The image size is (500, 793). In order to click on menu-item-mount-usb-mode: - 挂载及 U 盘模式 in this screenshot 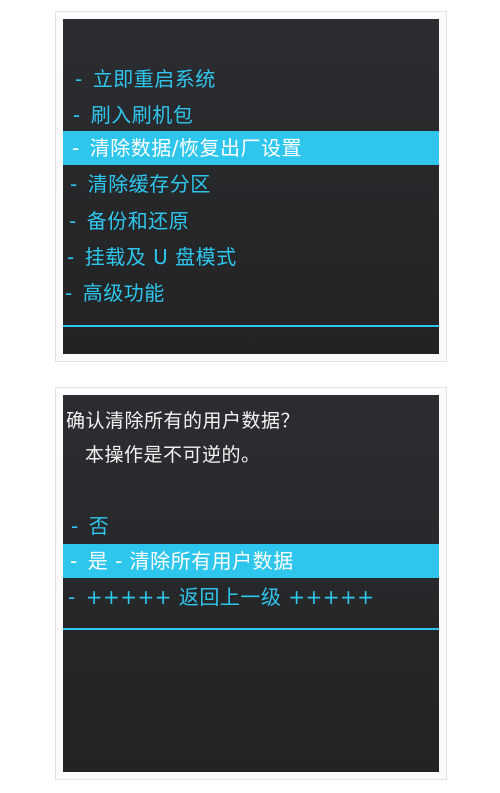, I will do `click(253, 257)`.